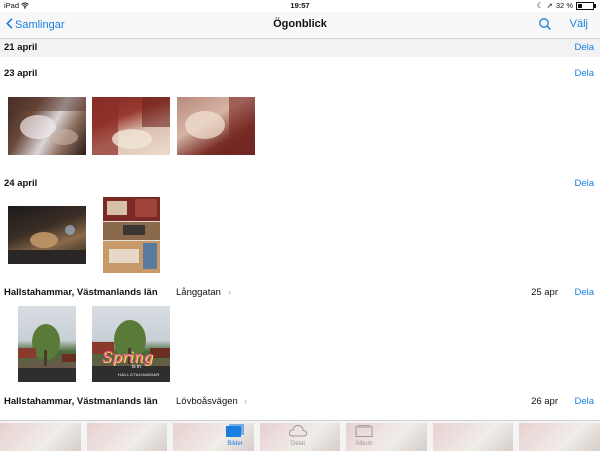  I want to click on tab-photos: Bilder, so click(235, 435).